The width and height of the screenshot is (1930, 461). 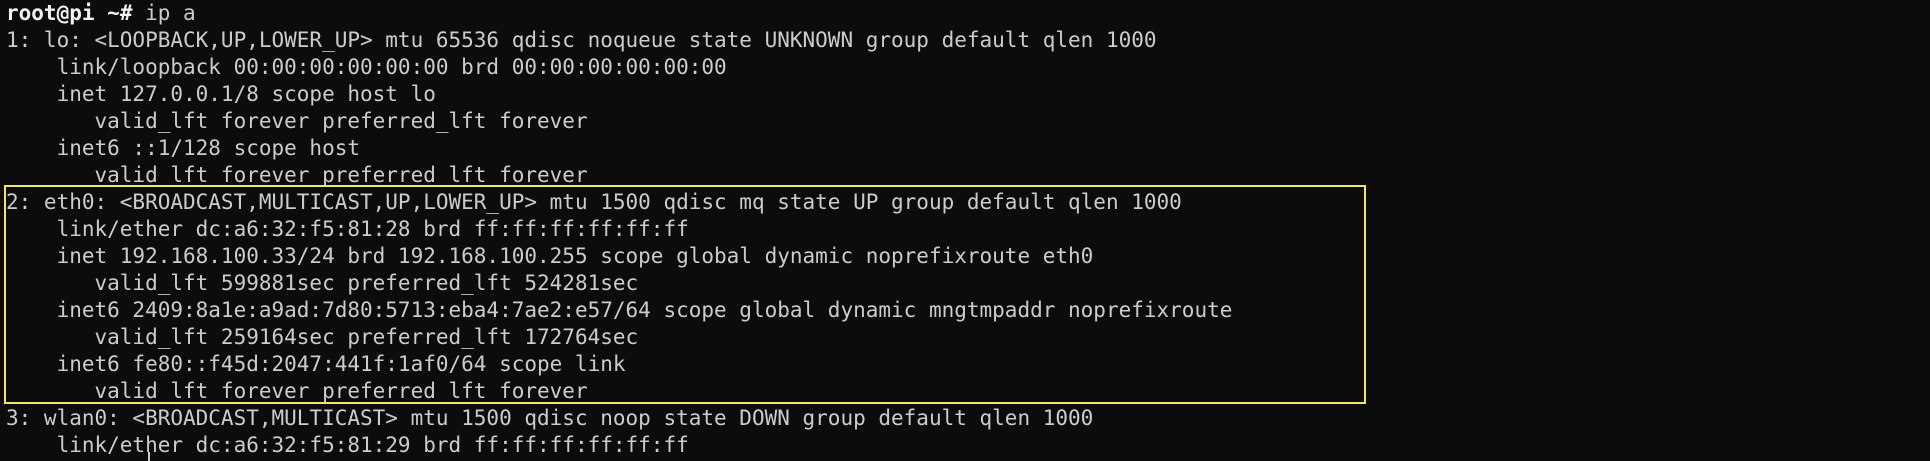 What do you see at coordinates (107, 13) in the screenshot?
I see `prompt-path: ~` at bounding box center [107, 13].